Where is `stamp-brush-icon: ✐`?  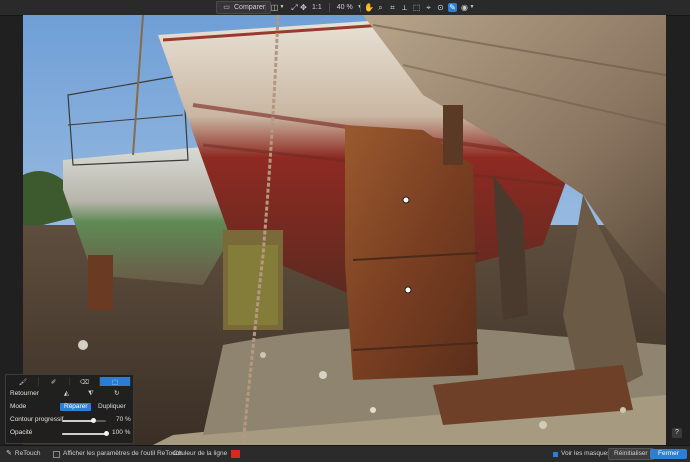
stamp-brush-icon: ✐ is located at coordinates (53, 382).